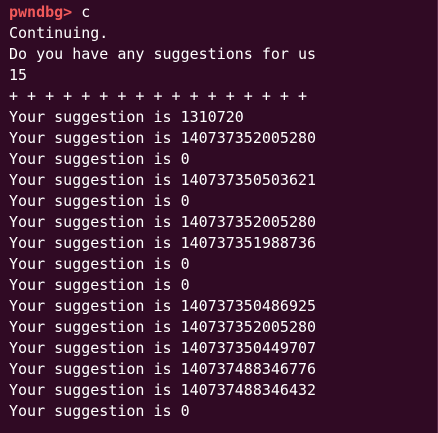  I want to click on output-line: Continuing., so click(59, 33).